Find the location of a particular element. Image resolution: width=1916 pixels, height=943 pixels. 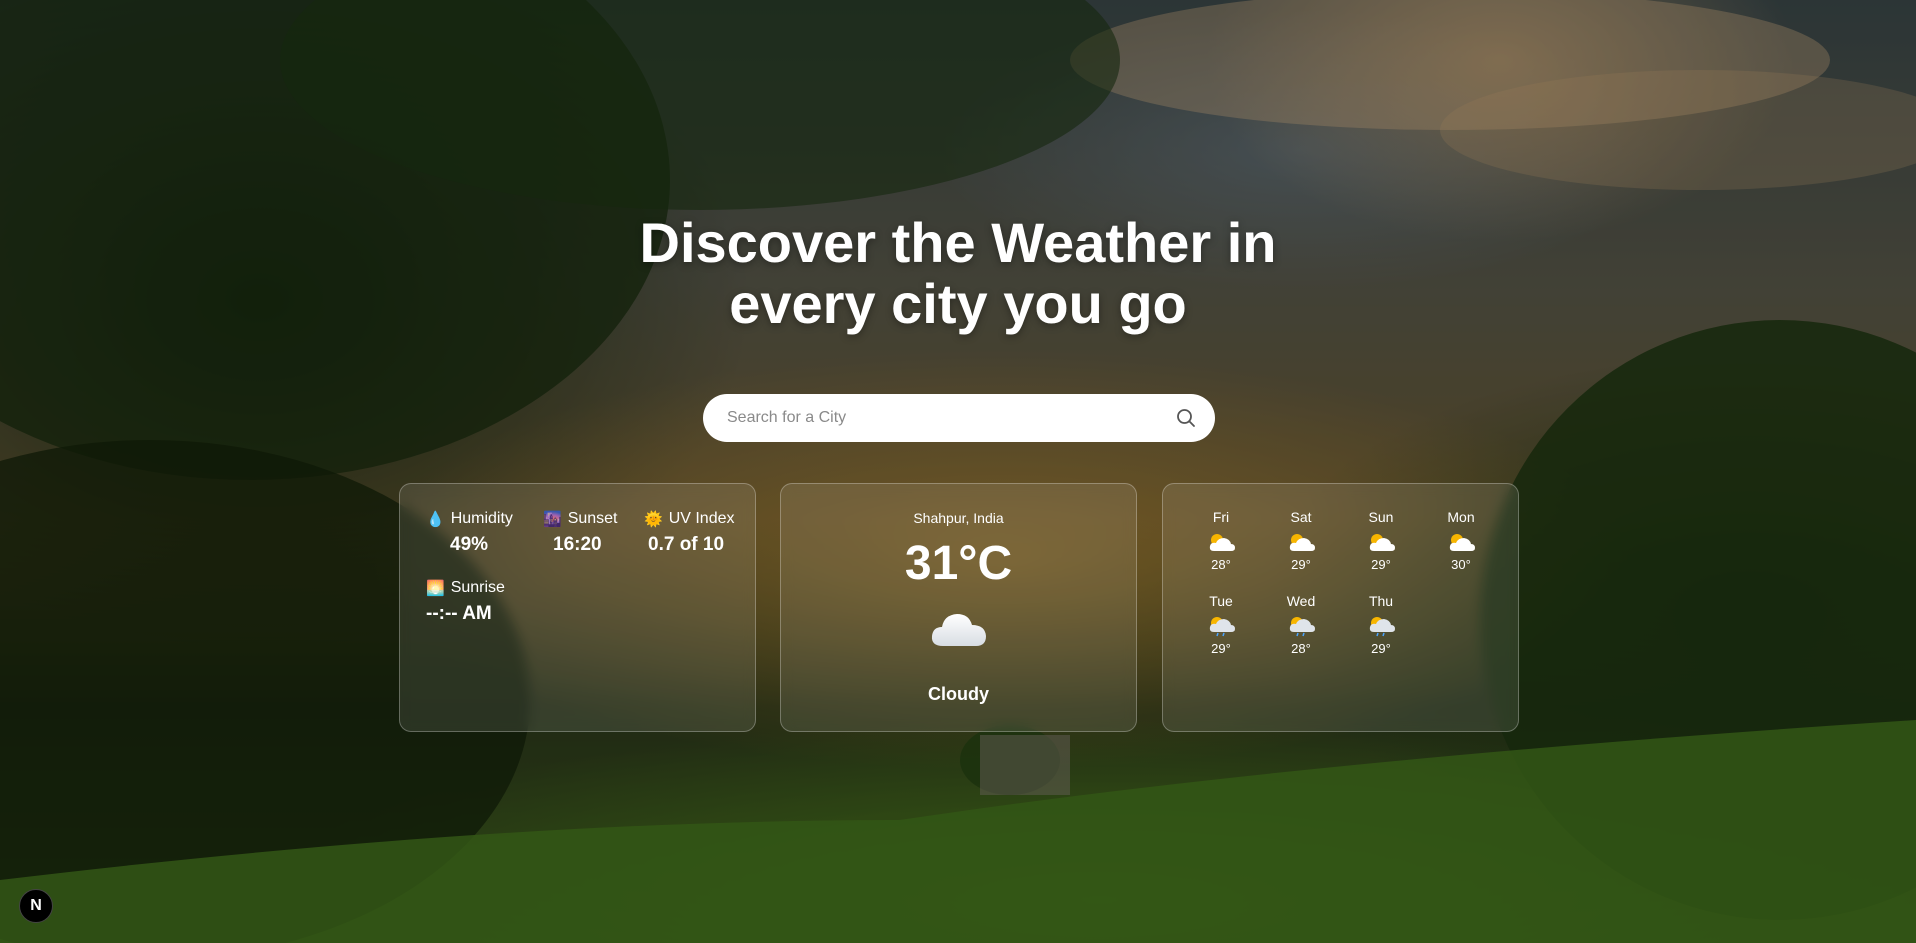

forecast-day-name: Tue is located at coordinates (1221, 601).